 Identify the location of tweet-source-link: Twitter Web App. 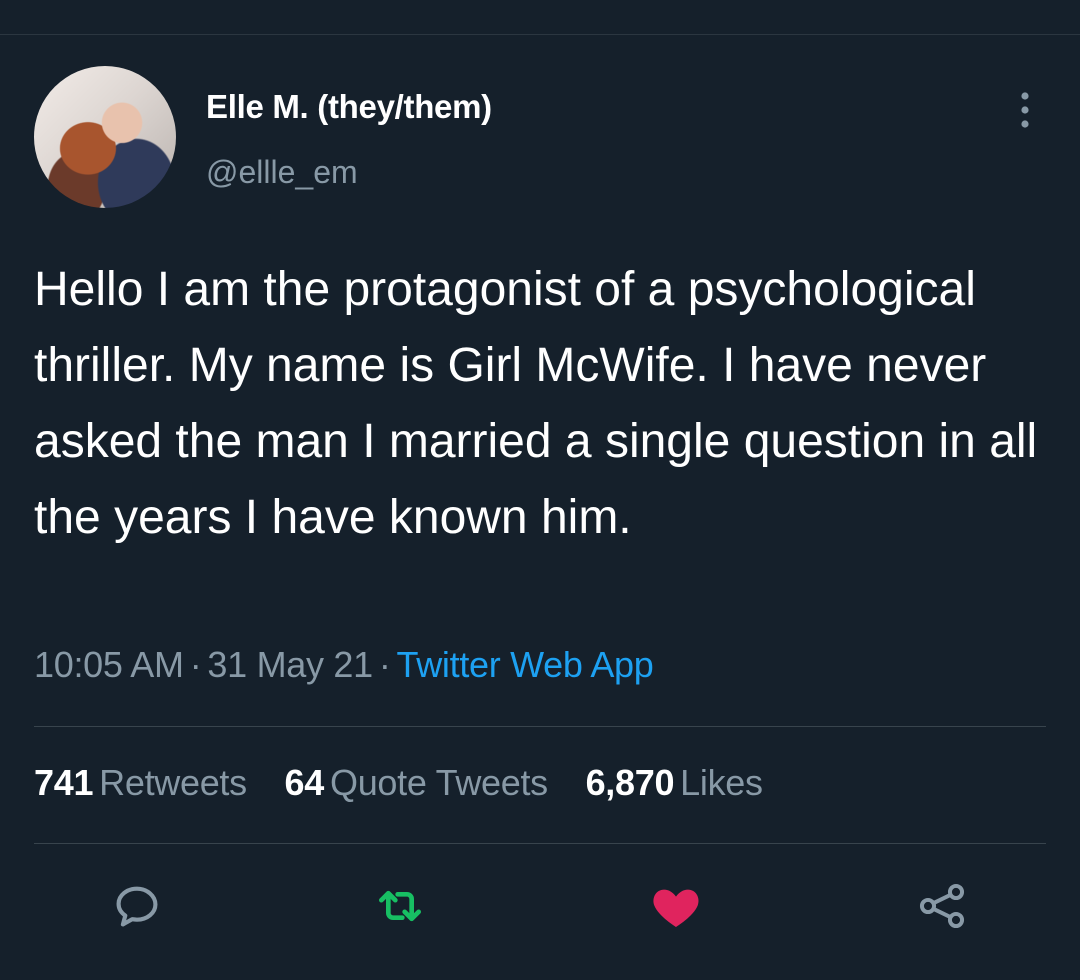
(525, 664).